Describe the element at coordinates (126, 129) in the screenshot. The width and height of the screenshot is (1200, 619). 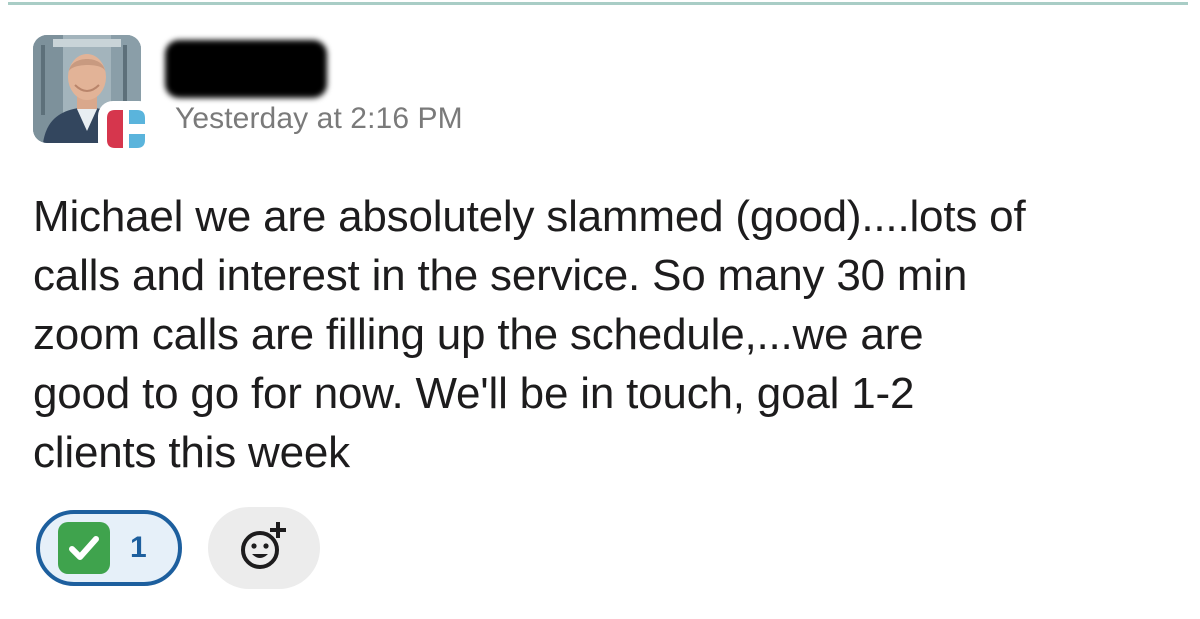
I see `app-badge-icon` at that location.